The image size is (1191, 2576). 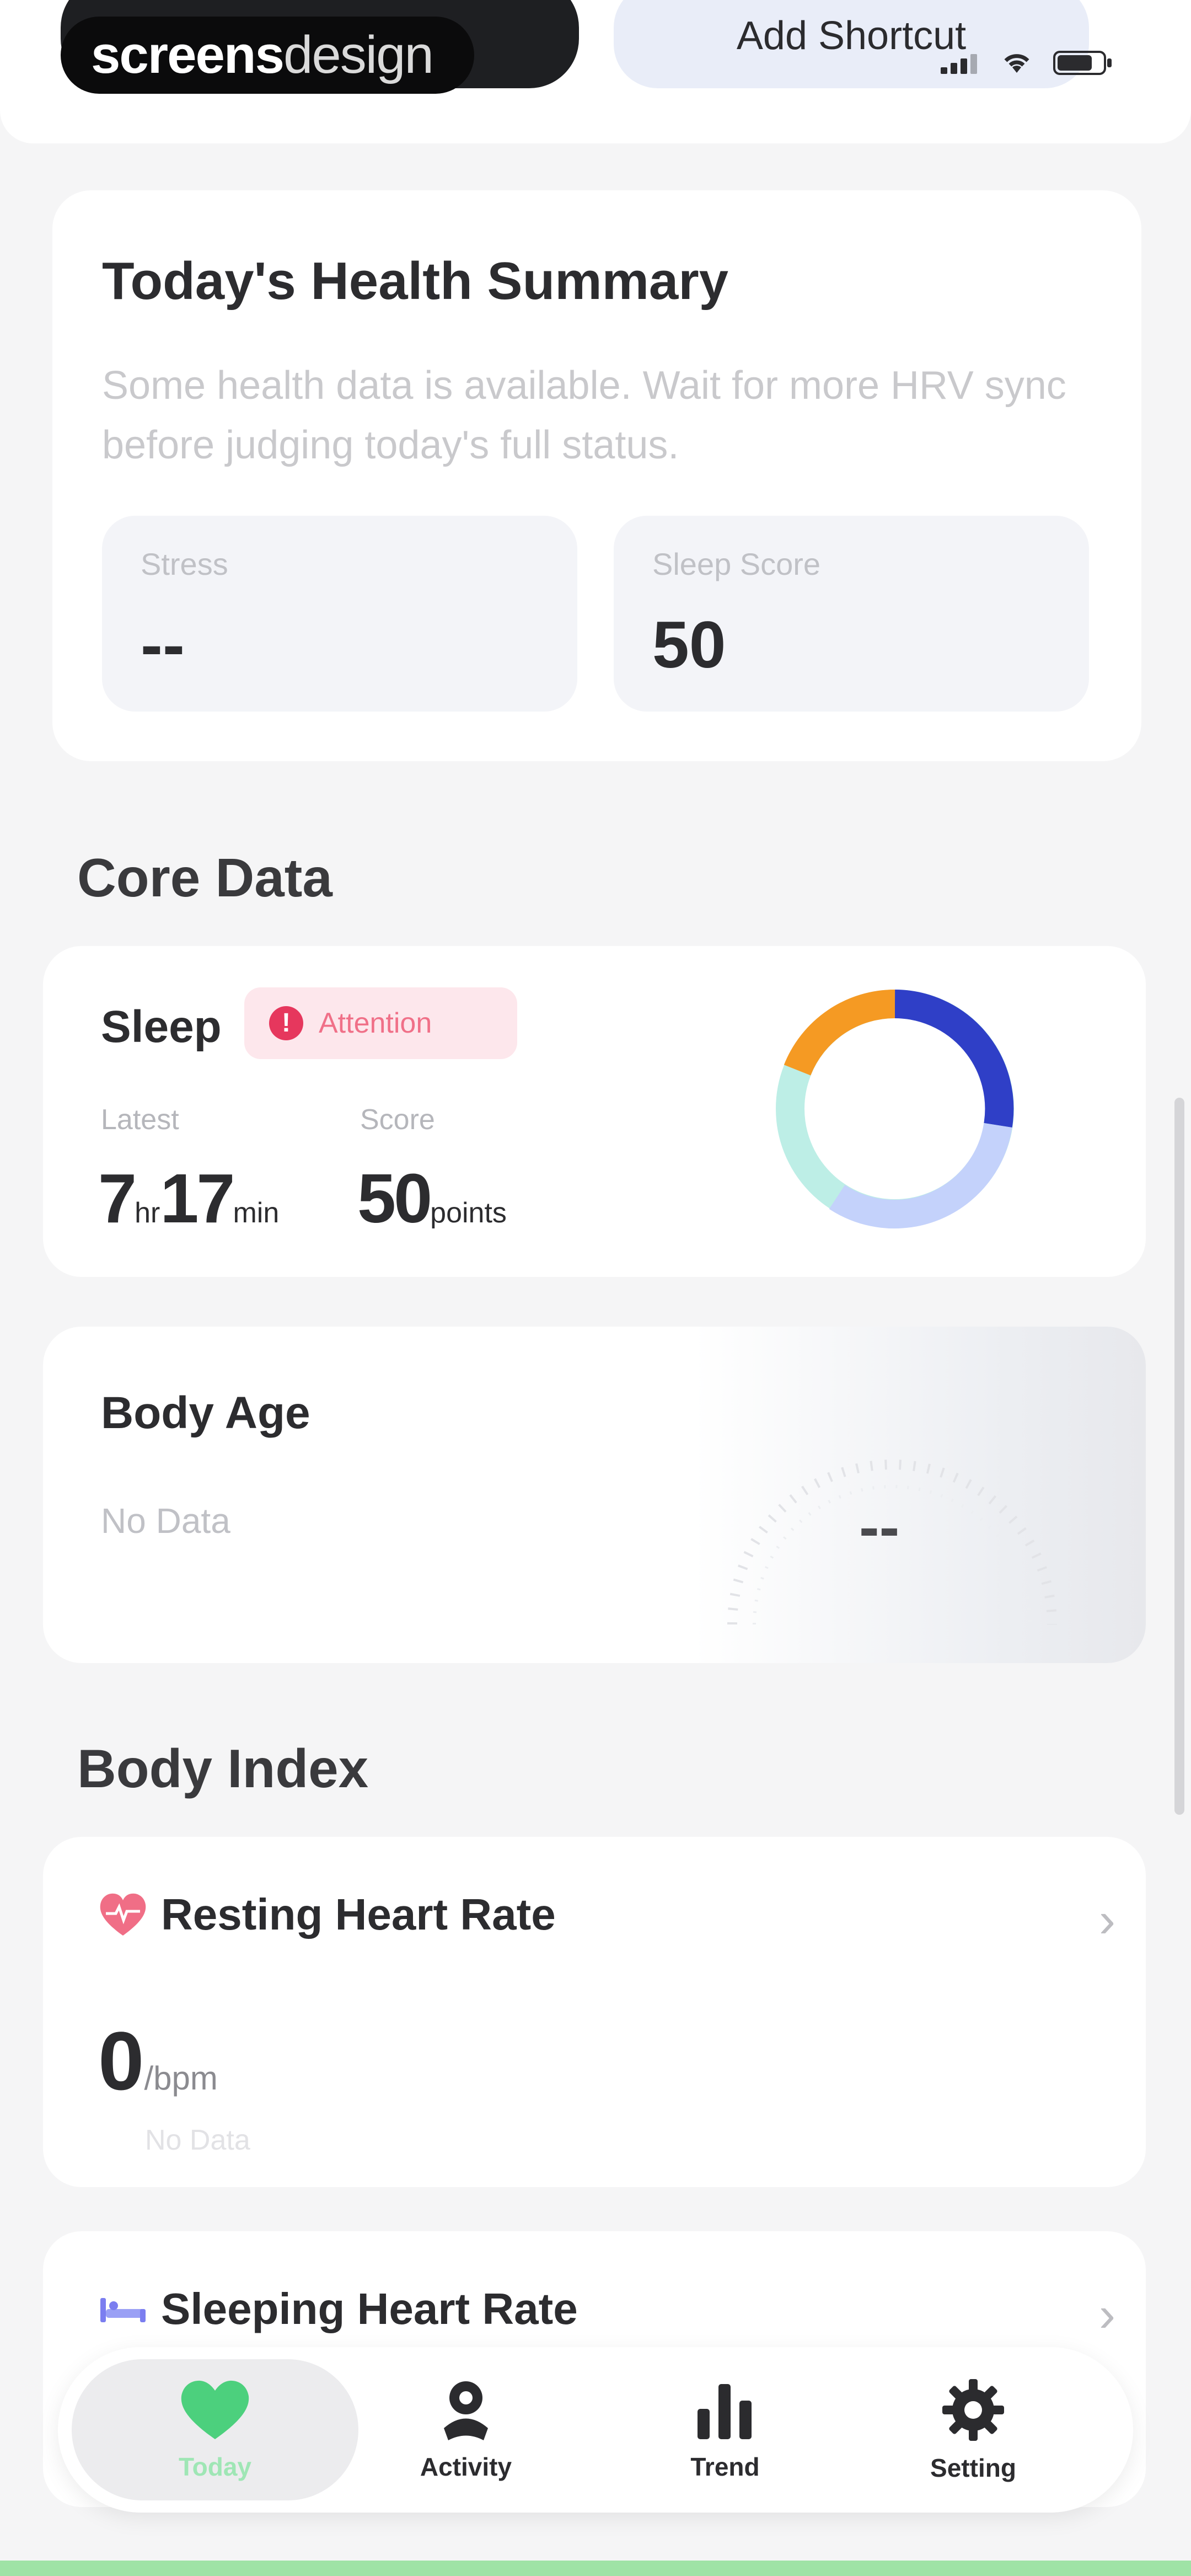 I want to click on cellular-signal-icon, so click(x=960, y=63).